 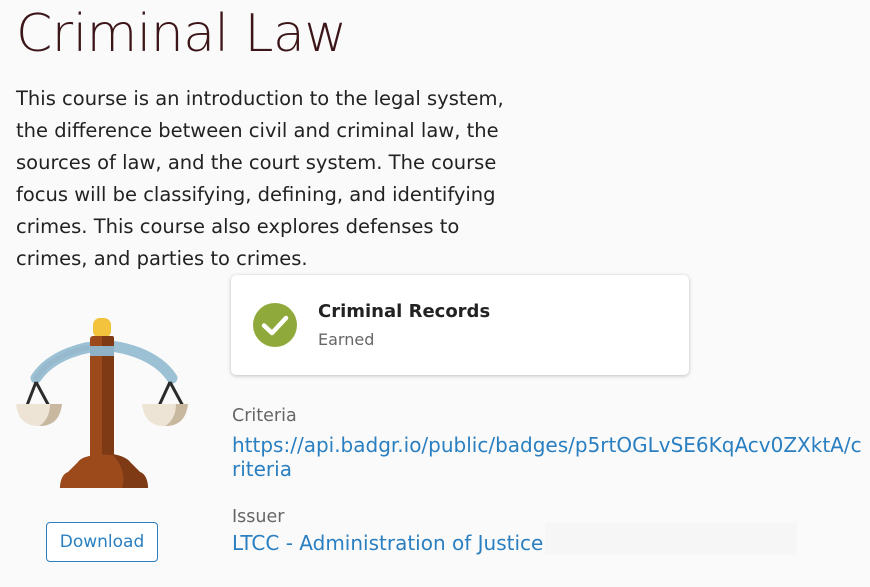 I want to click on issuer-label: Issuer, so click(x=258, y=517).